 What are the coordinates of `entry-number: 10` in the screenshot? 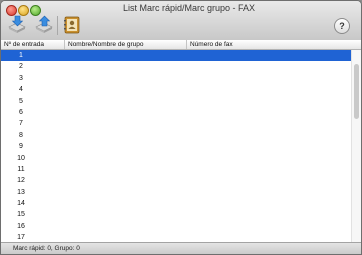 It's located at (21, 158).